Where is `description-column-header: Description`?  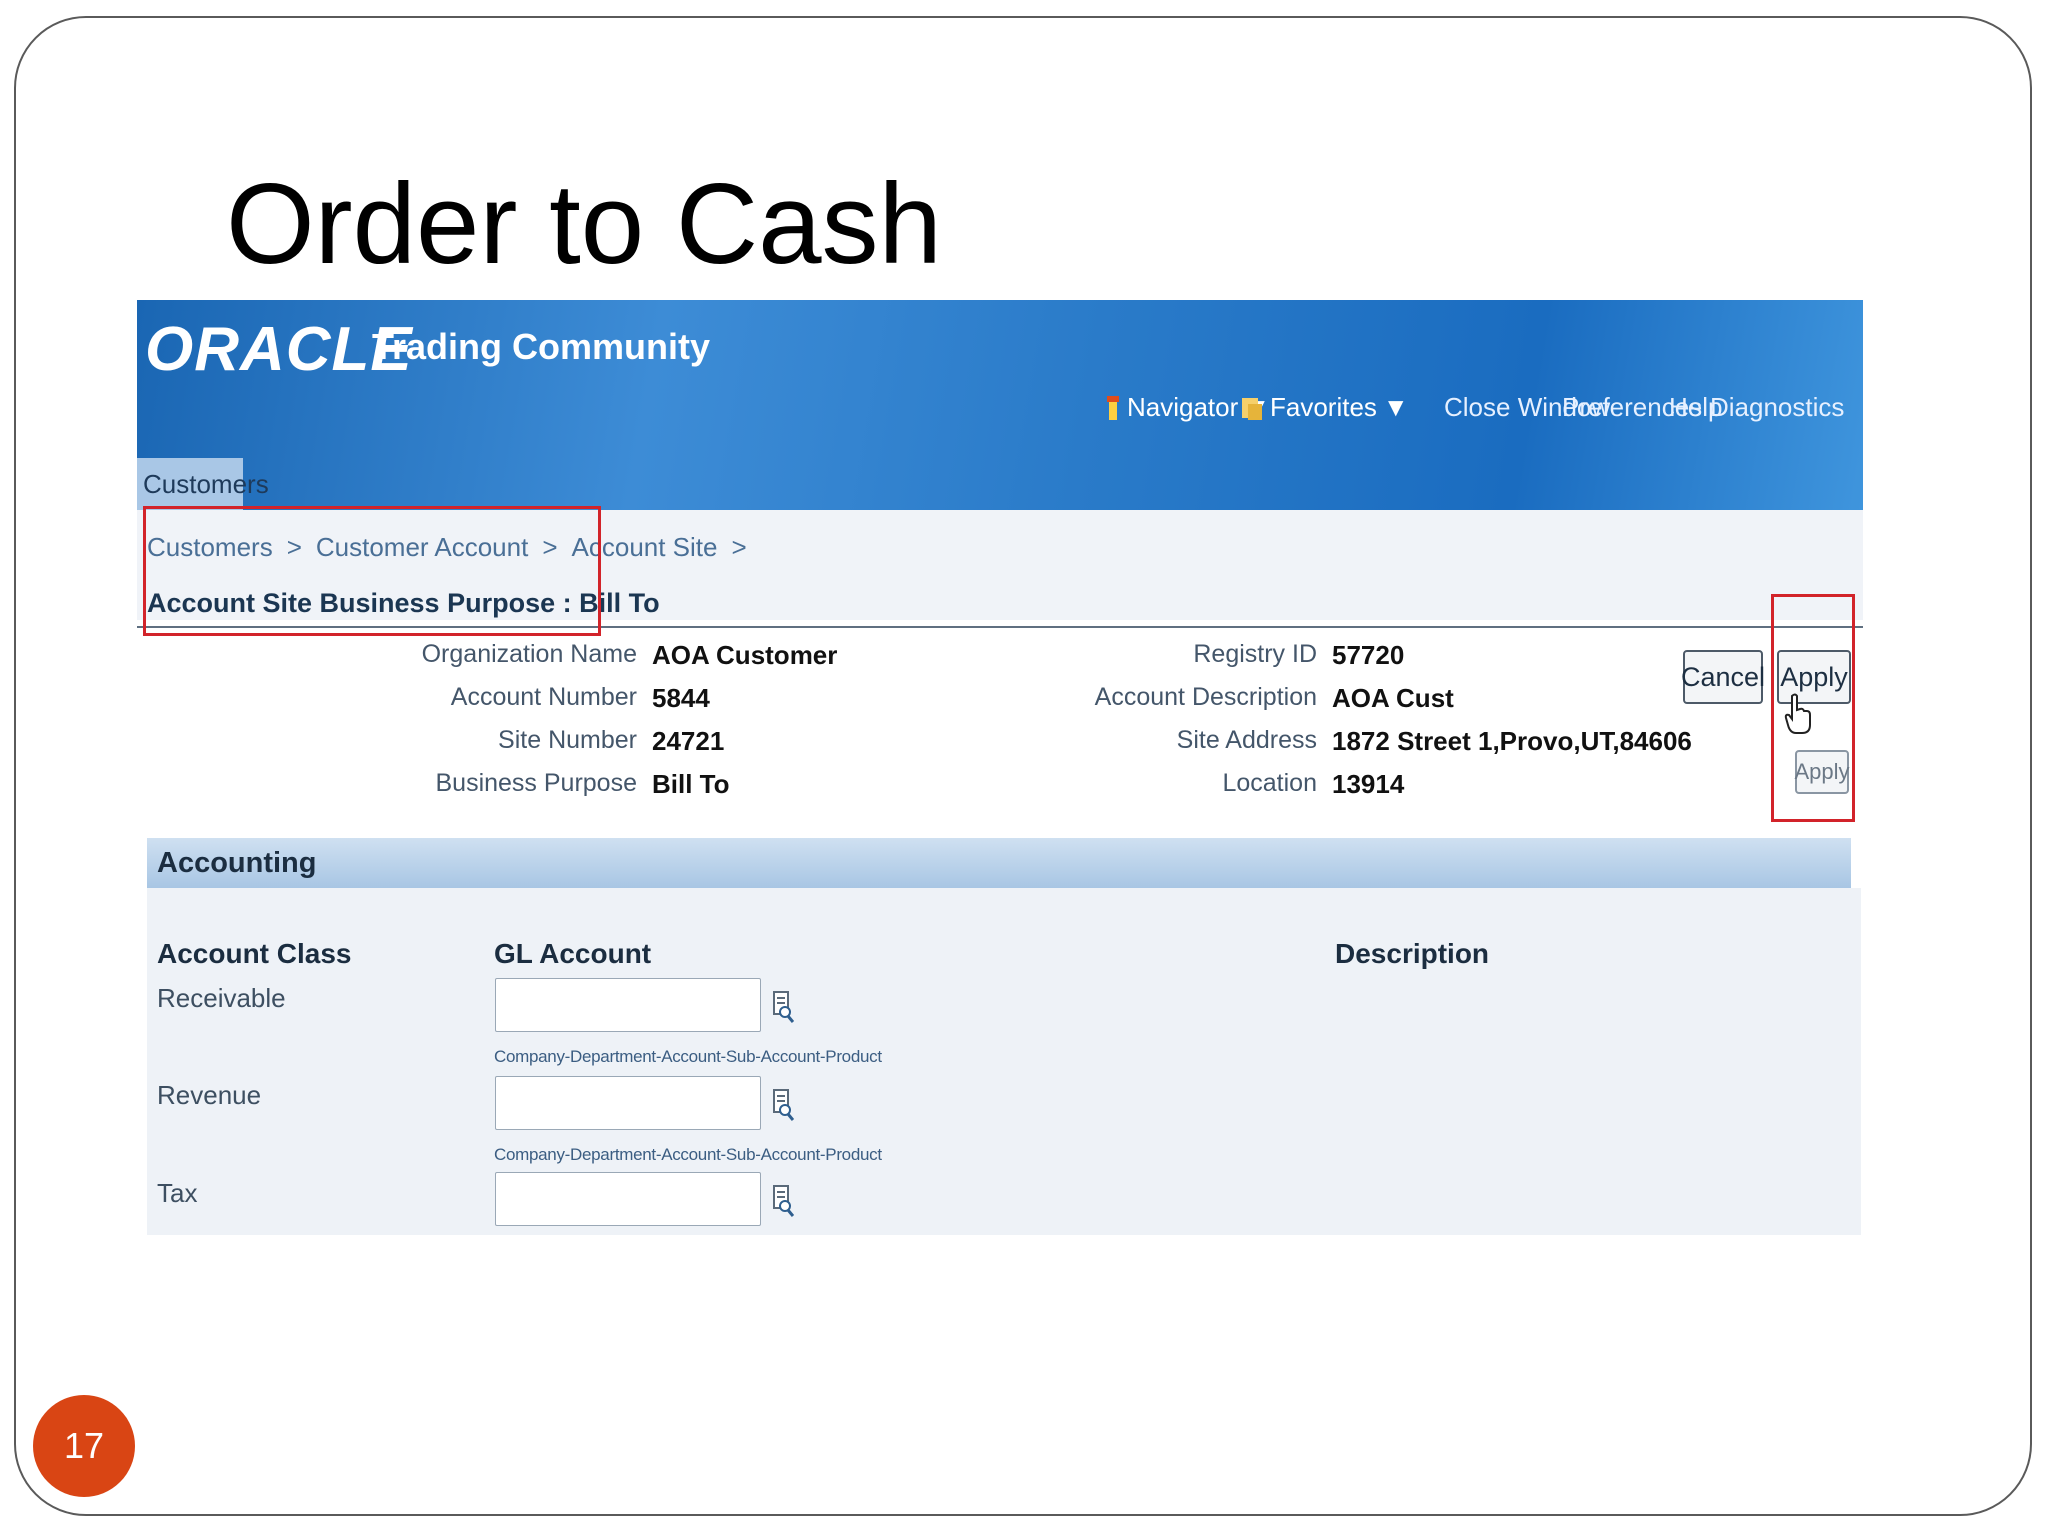 description-column-header: Description is located at coordinates (1412, 953).